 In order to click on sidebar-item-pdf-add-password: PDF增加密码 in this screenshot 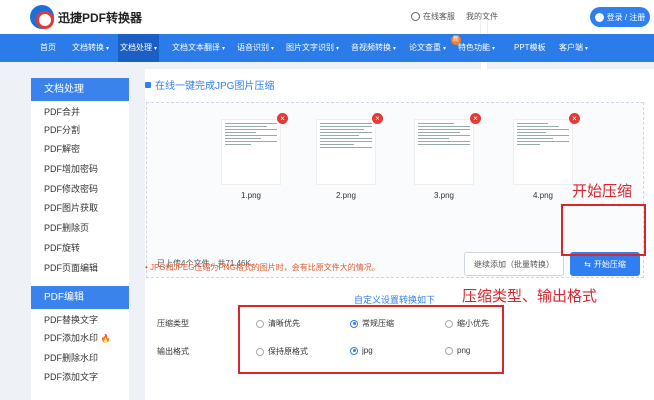, I will do `click(80, 170)`.